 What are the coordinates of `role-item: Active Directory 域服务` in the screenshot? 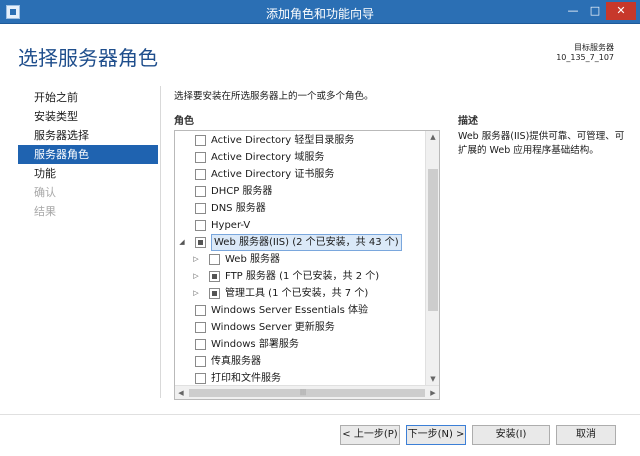 It's located at (300, 157).